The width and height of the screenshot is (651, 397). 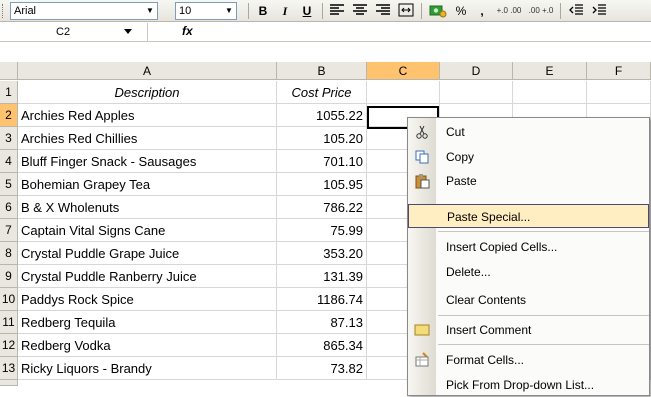 What do you see at coordinates (263, 11) in the screenshot?
I see `bold-button: B` at bounding box center [263, 11].